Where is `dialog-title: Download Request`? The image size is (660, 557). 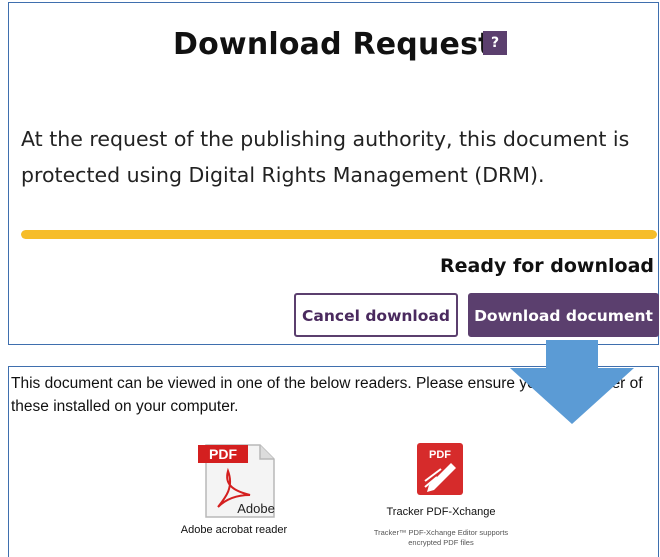 dialog-title: Download Request is located at coordinates (333, 44).